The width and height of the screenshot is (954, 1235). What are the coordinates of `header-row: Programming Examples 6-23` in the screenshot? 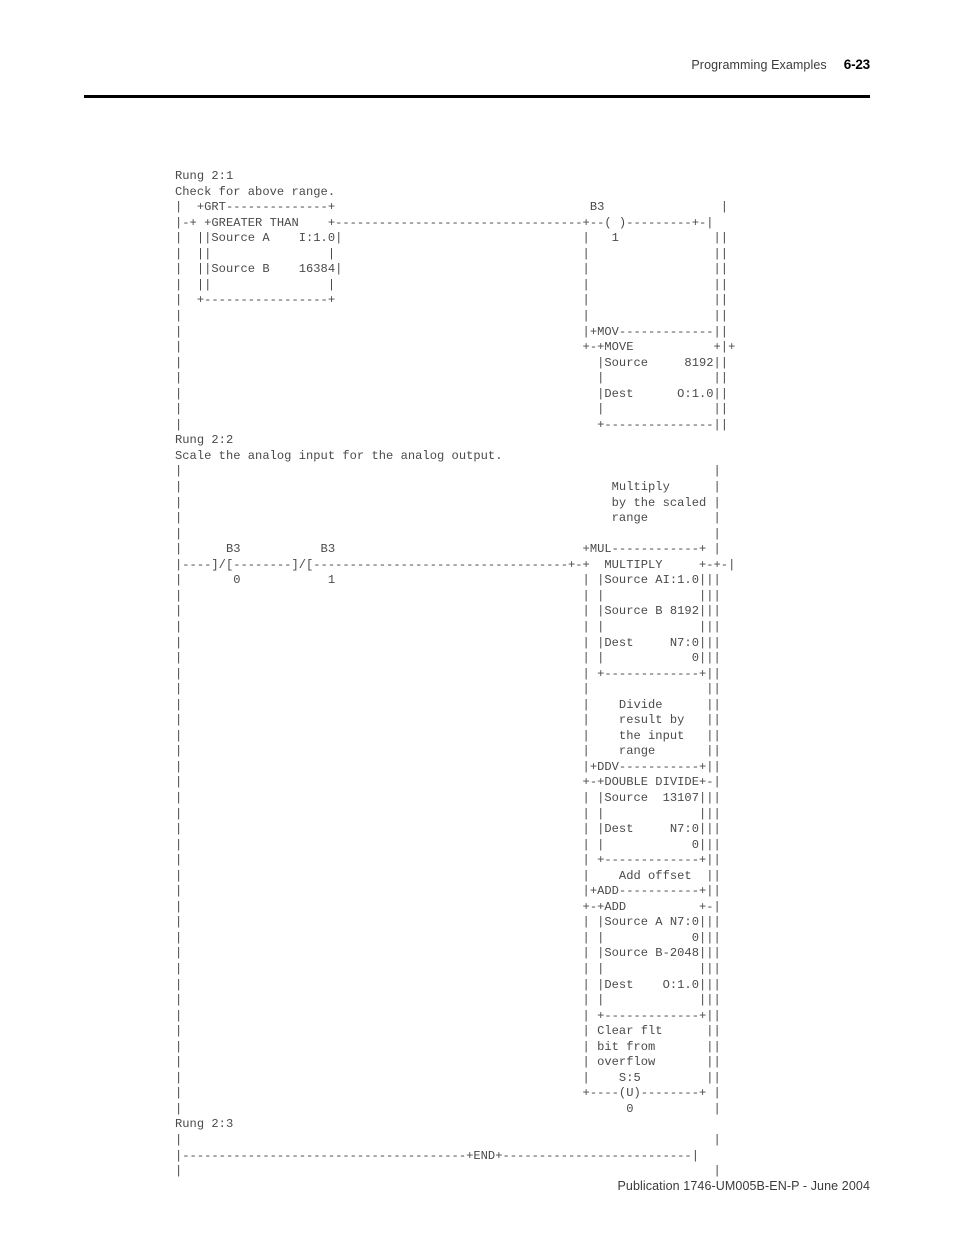 It's located at (780, 64).